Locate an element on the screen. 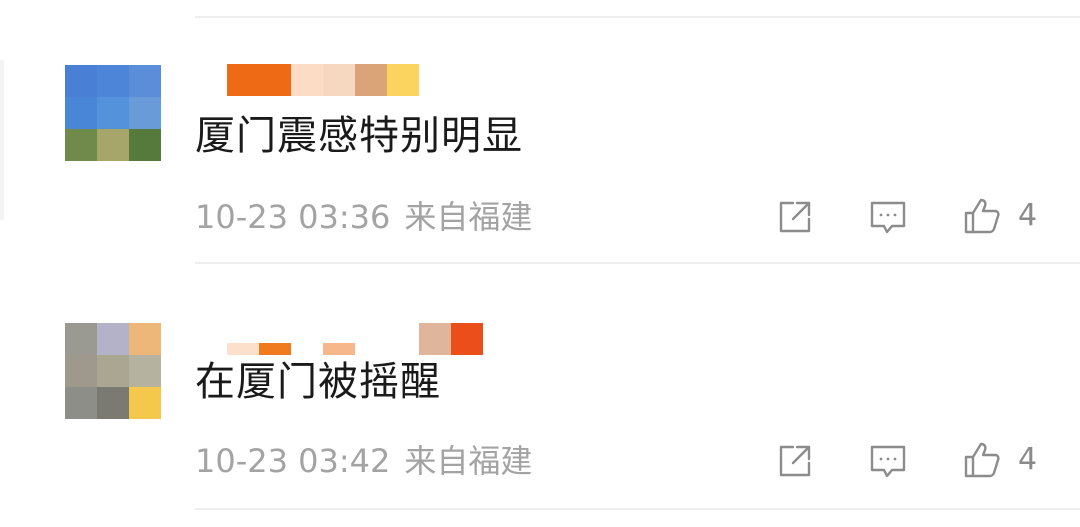  comment-text: 在厦门被摇醒 is located at coordinates (318, 382).